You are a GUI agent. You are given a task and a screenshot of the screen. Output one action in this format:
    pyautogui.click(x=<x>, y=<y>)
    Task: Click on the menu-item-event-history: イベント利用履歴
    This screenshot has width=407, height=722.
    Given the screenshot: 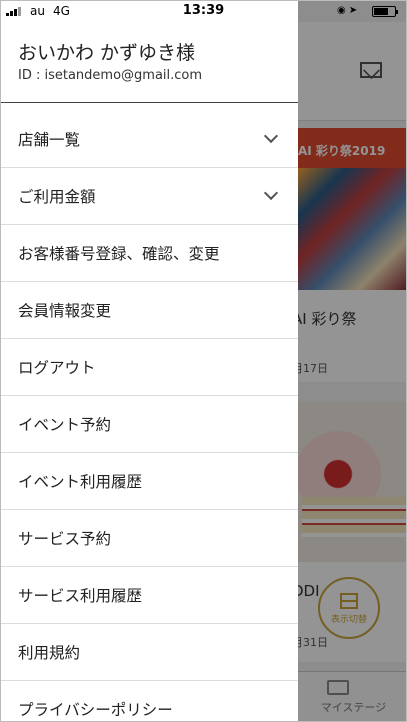 What is the action you would take?
    pyautogui.click(x=149, y=481)
    